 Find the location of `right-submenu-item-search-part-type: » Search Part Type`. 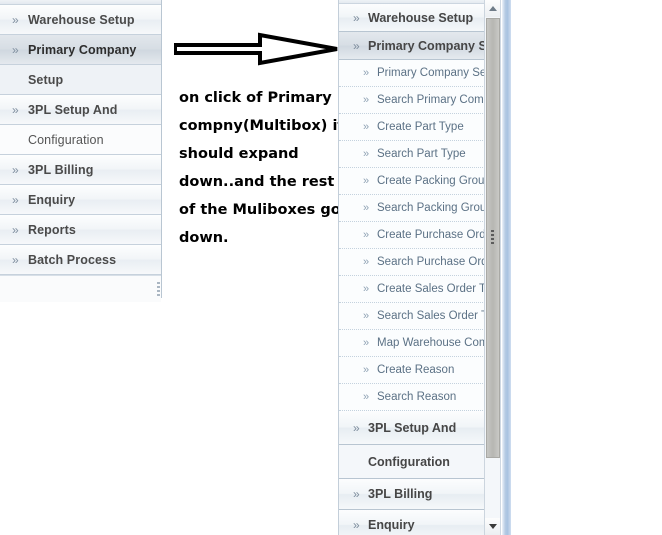

right-submenu-item-search-part-type: » Search Part Type is located at coordinates (419, 154).